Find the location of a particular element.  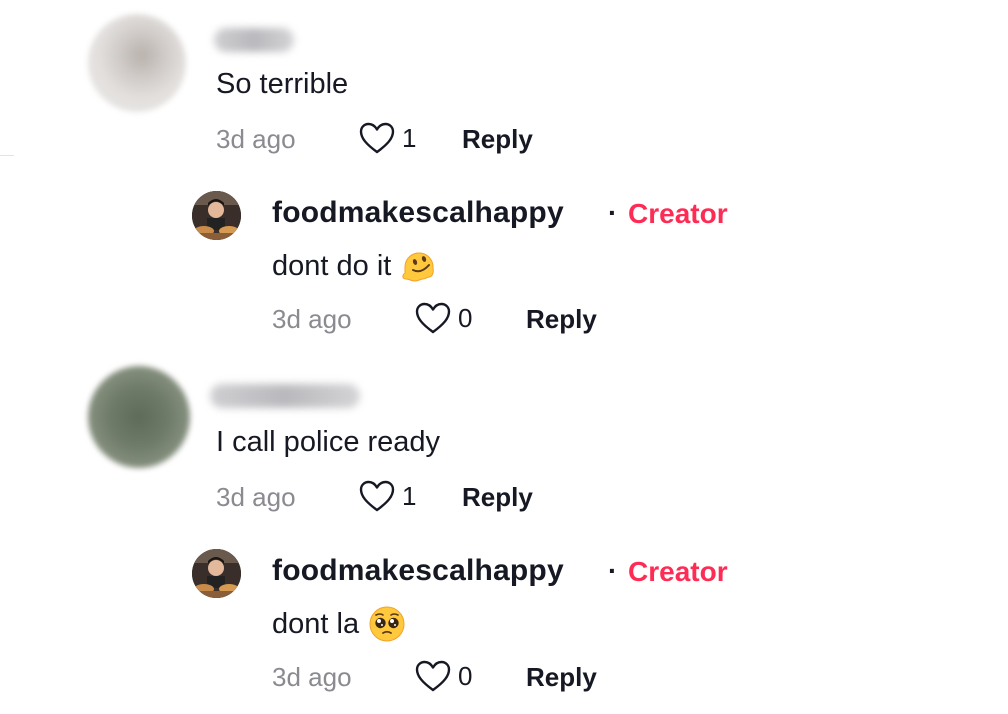

divider is located at coordinates (7, 155).